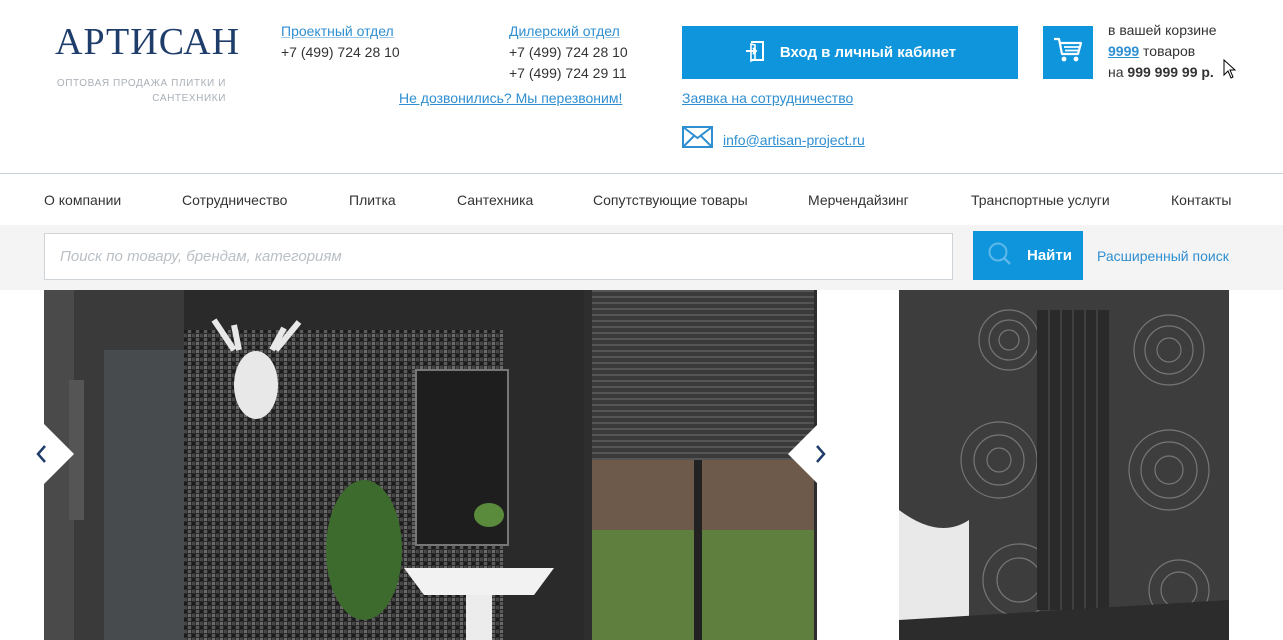  What do you see at coordinates (1162, 30) in the screenshot?
I see `cart-summary-label: в вашей корзине` at bounding box center [1162, 30].